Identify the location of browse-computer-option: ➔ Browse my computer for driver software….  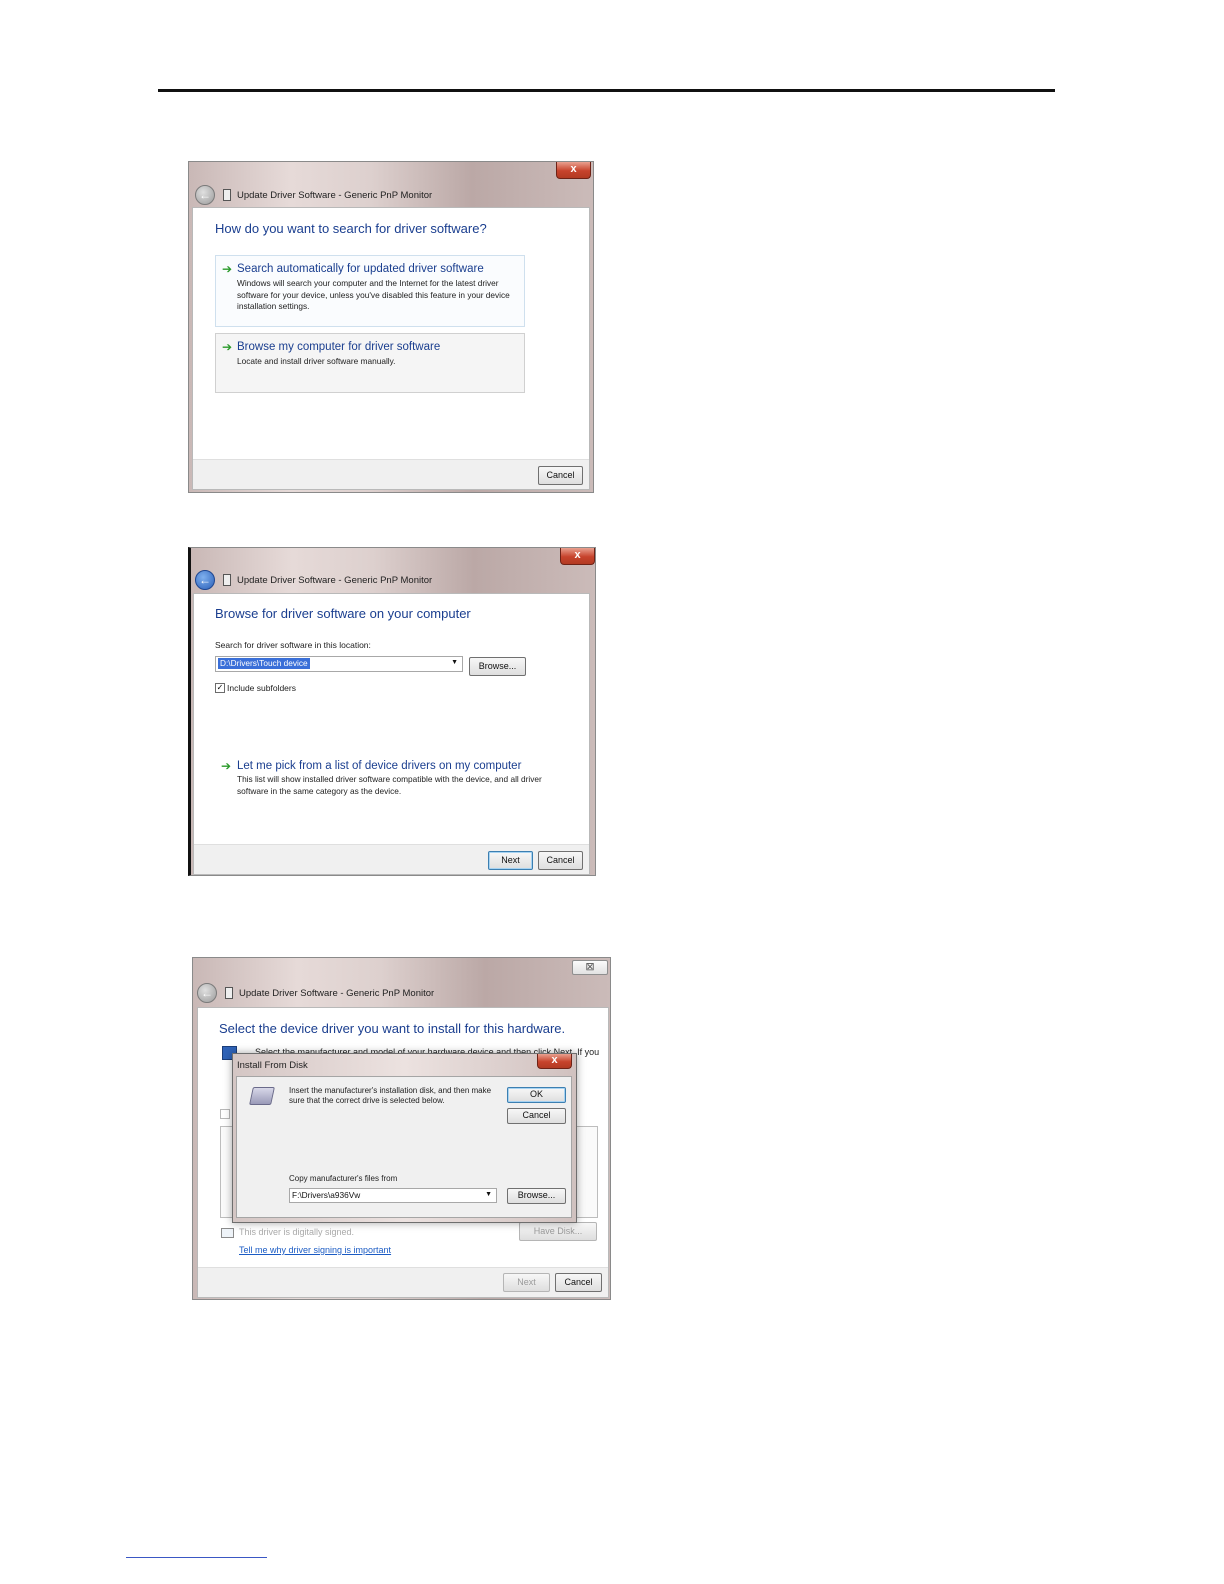
(370, 363).